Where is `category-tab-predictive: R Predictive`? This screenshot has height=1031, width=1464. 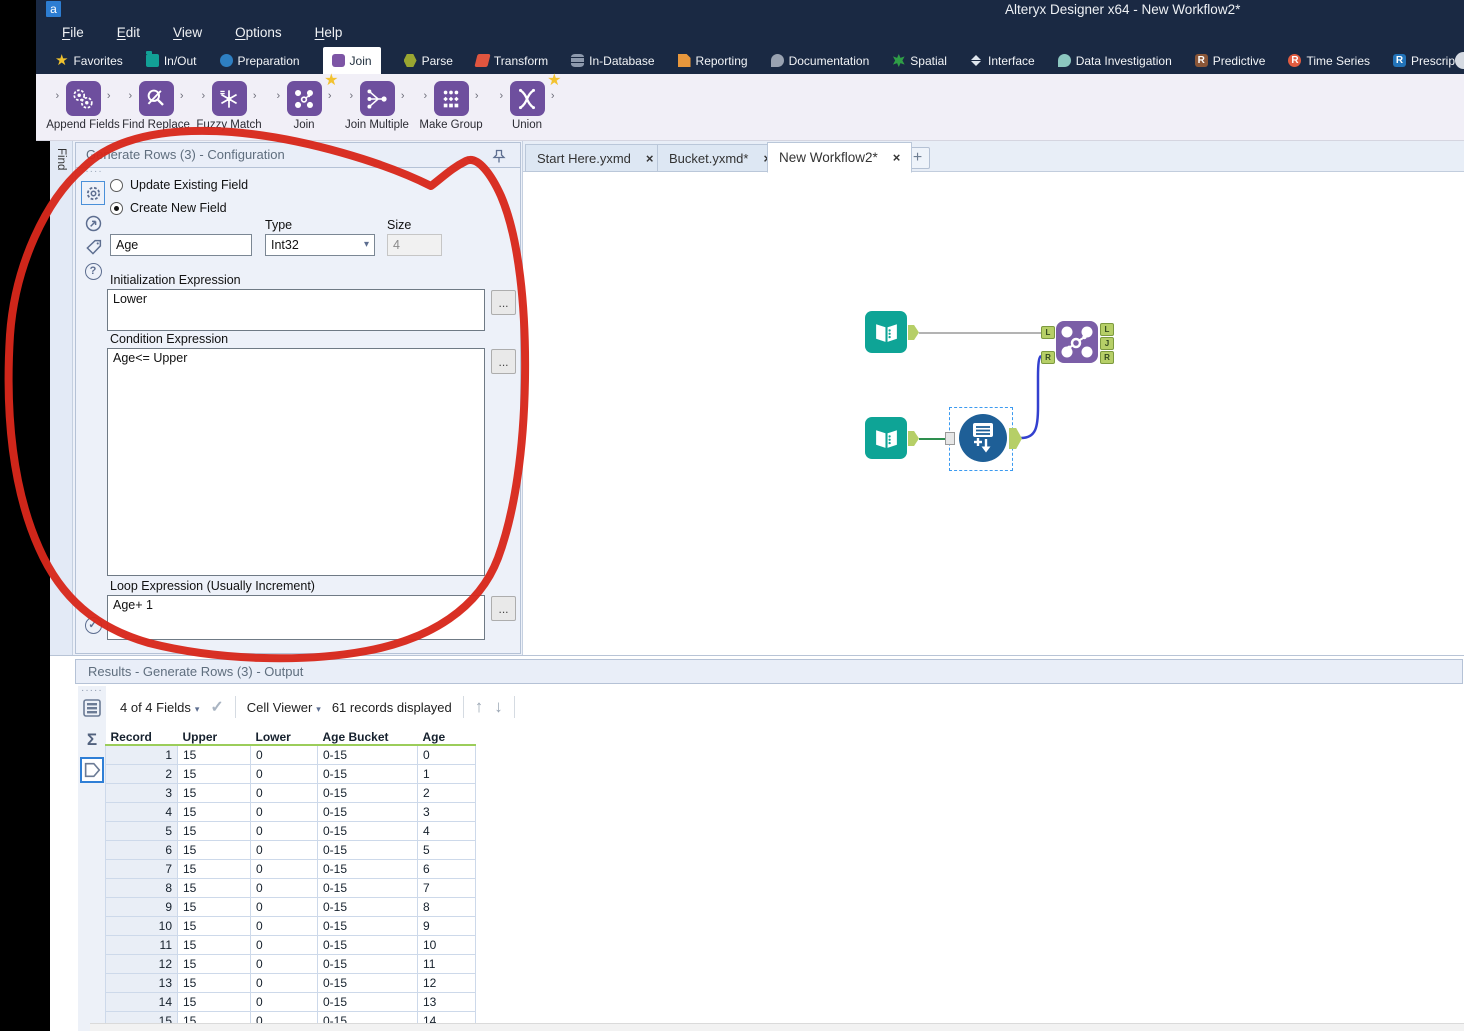 category-tab-predictive: R Predictive is located at coordinates (1229, 60).